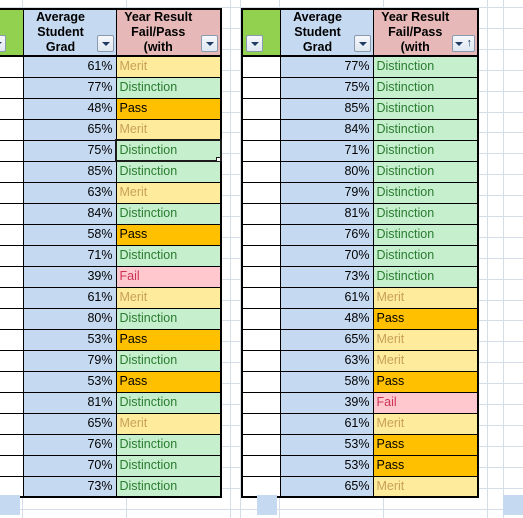 The width and height of the screenshot is (523, 518). What do you see at coordinates (326, 318) in the screenshot?
I see `cell-average-student-grade: 48%` at bounding box center [326, 318].